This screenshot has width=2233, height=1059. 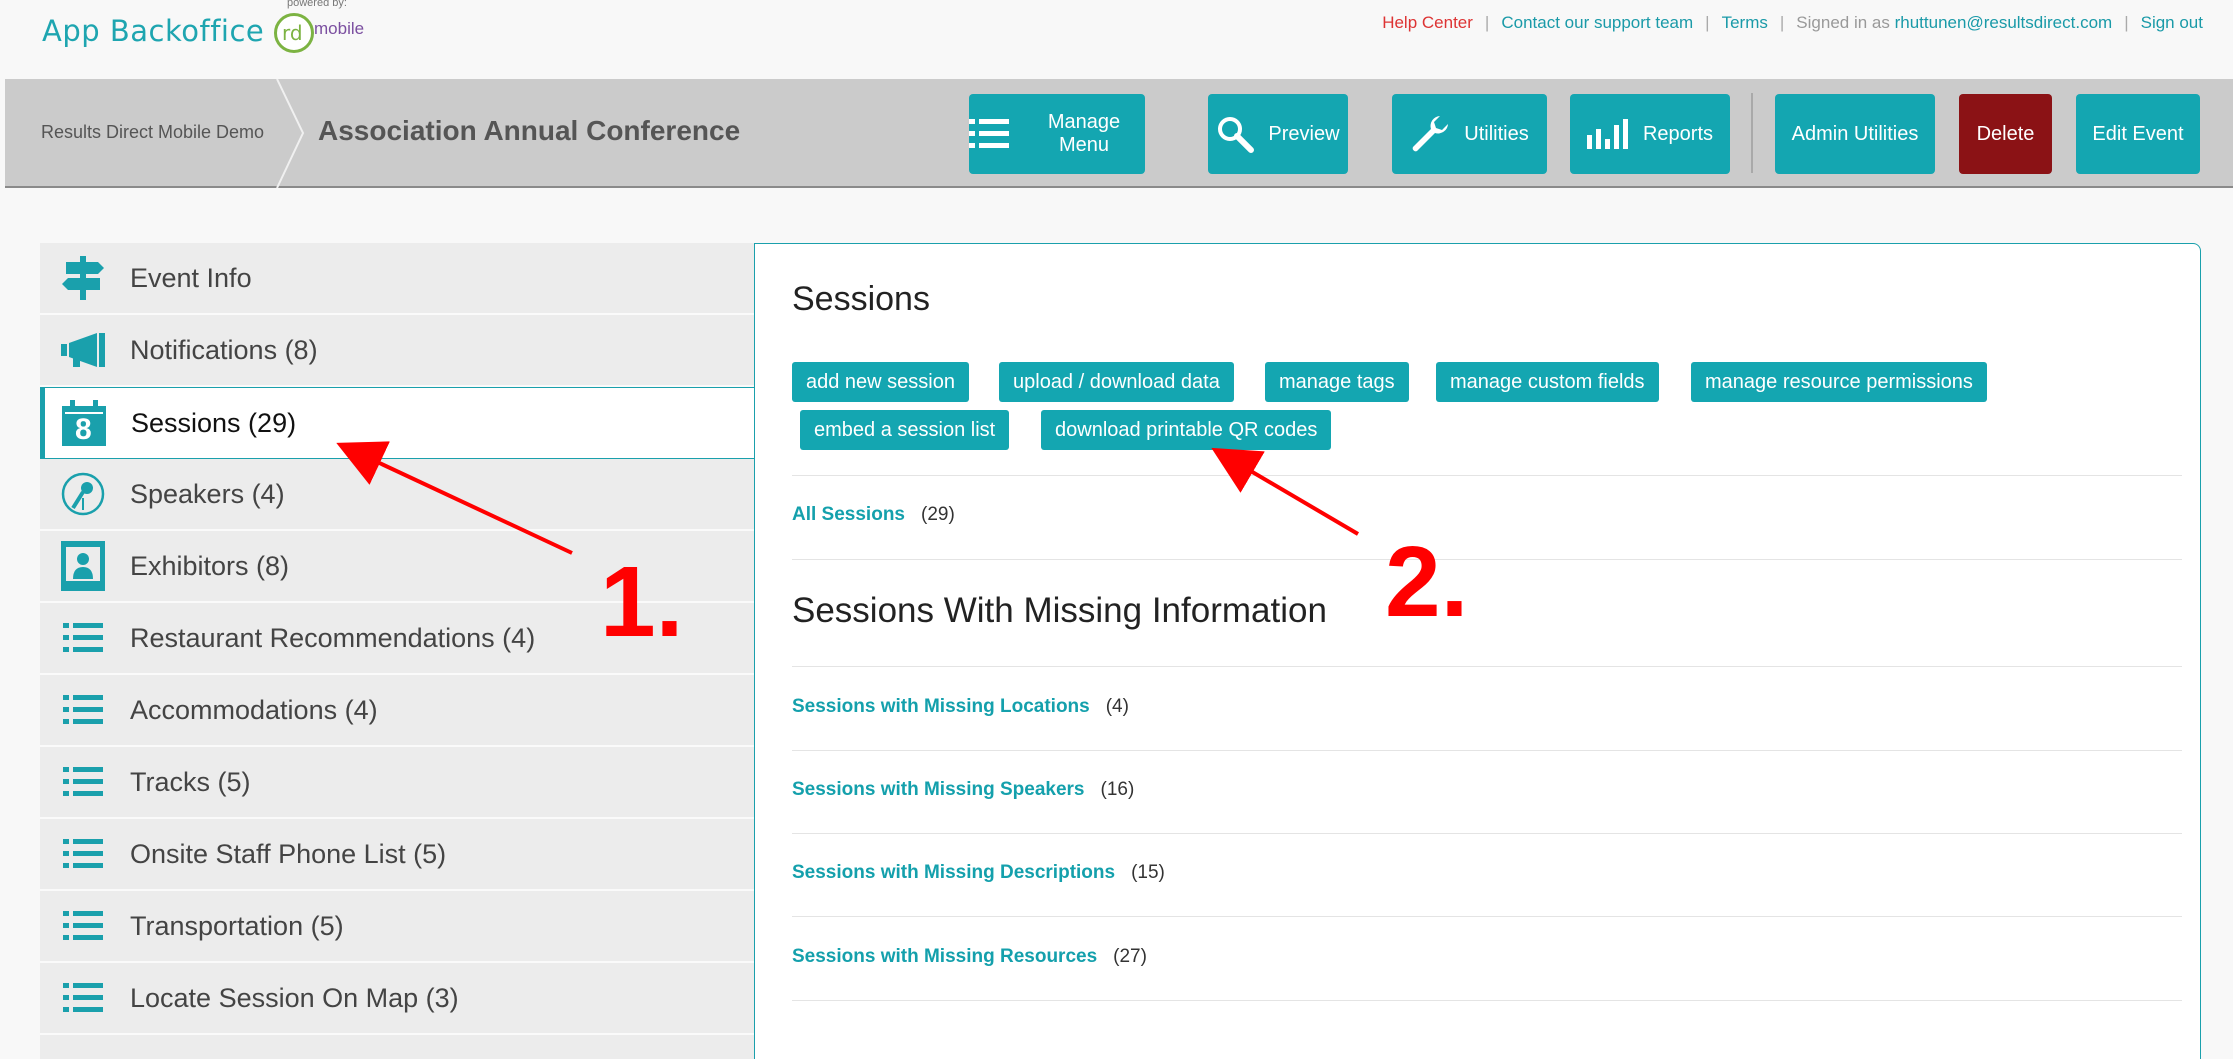 I want to click on breadcrumb-org: Results Direct Mobile Demo, so click(x=152, y=132).